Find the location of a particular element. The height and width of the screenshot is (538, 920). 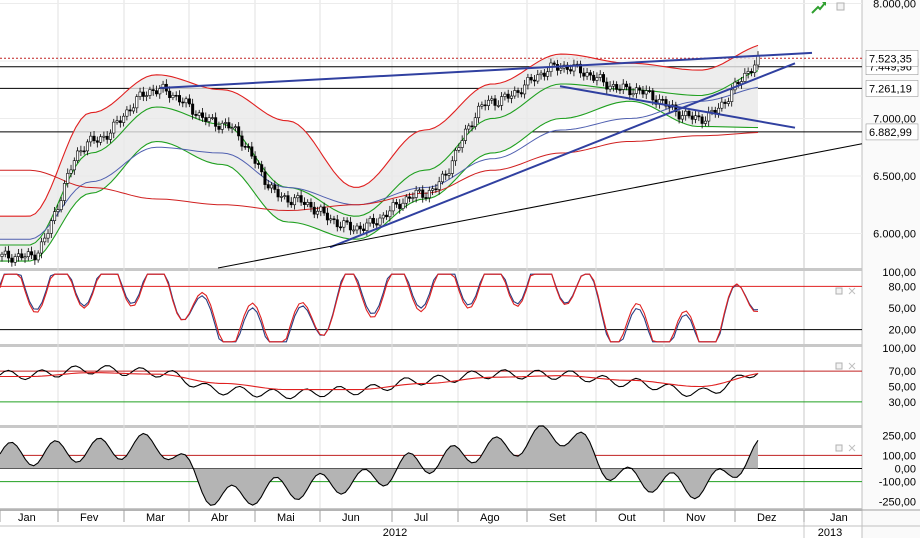

cci-tick-label: 100,00 is located at coordinates (899, 456).